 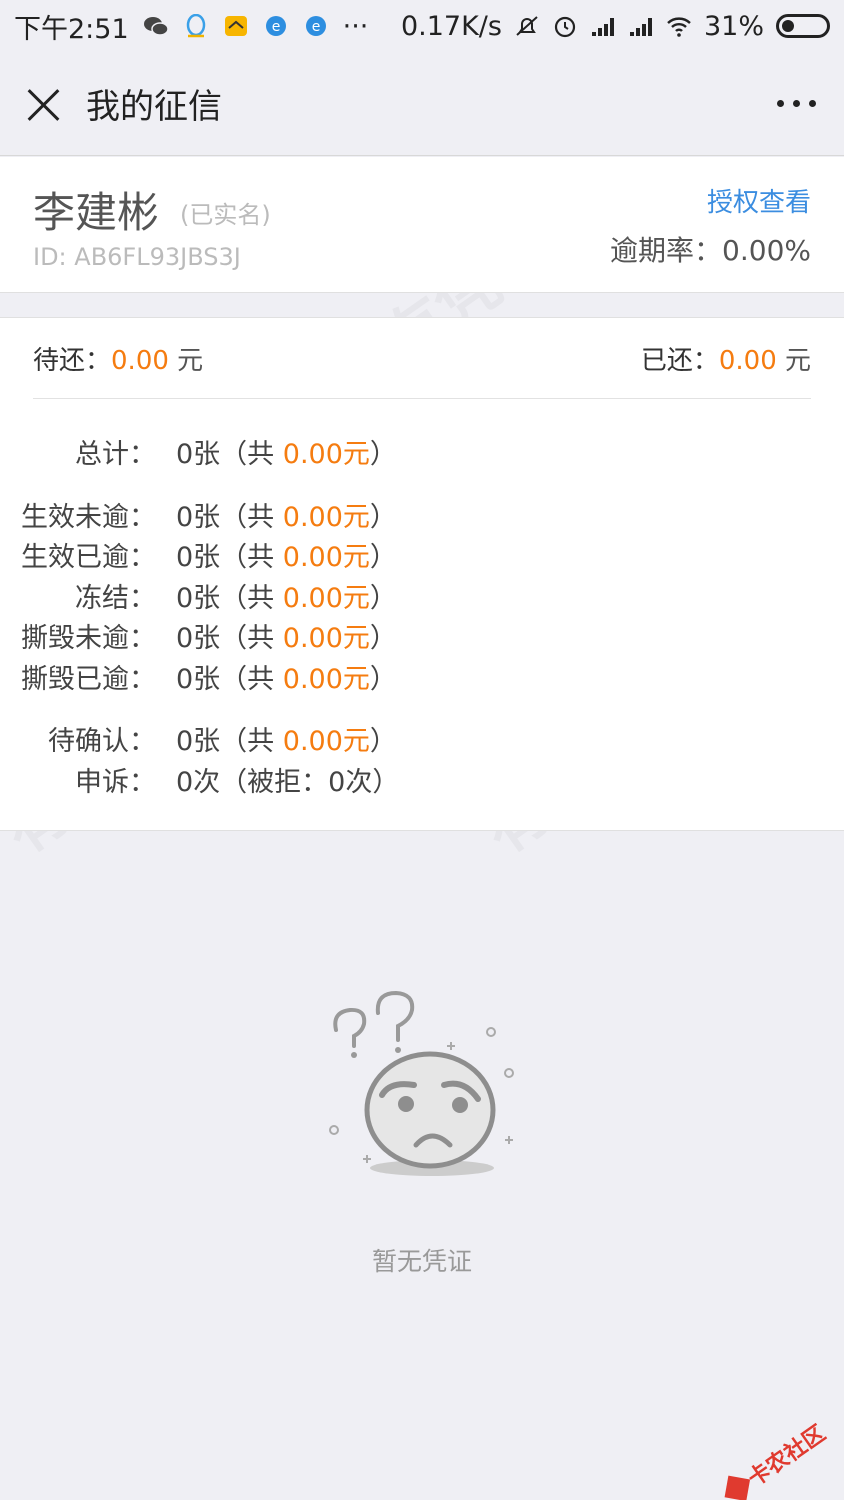 I want to click on status-time: 下午2:51, so click(x=71, y=29).